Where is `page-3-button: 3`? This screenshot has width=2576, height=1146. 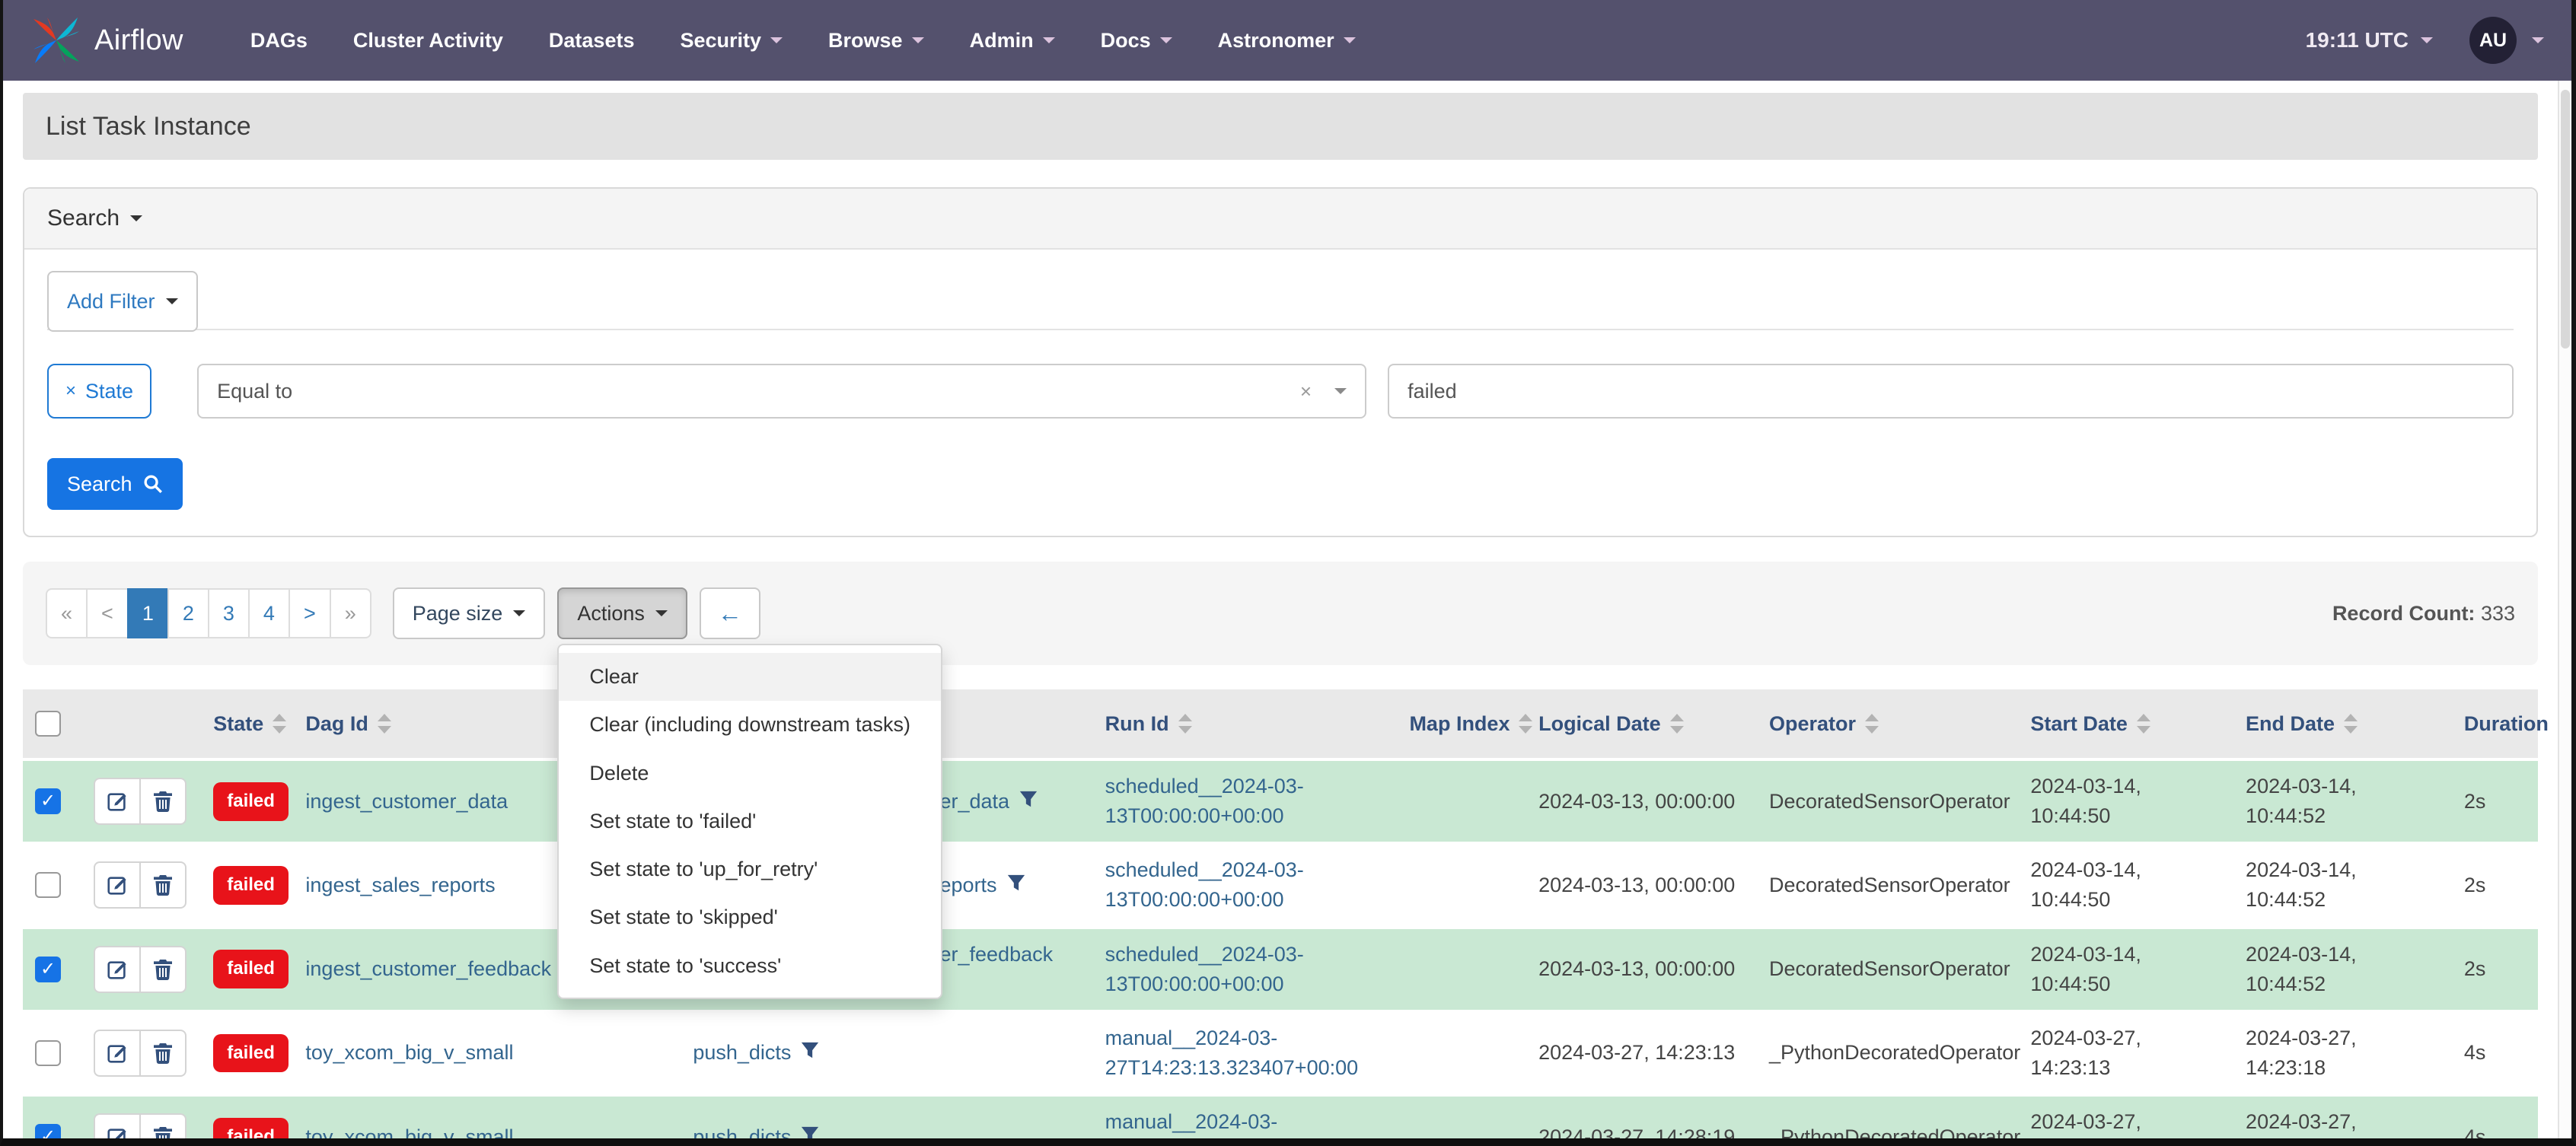
page-3-button: 3 is located at coordinates (228, 613).